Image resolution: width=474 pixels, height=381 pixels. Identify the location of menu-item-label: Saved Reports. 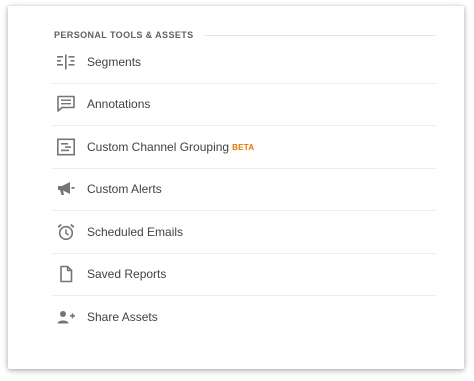
(127, 274).